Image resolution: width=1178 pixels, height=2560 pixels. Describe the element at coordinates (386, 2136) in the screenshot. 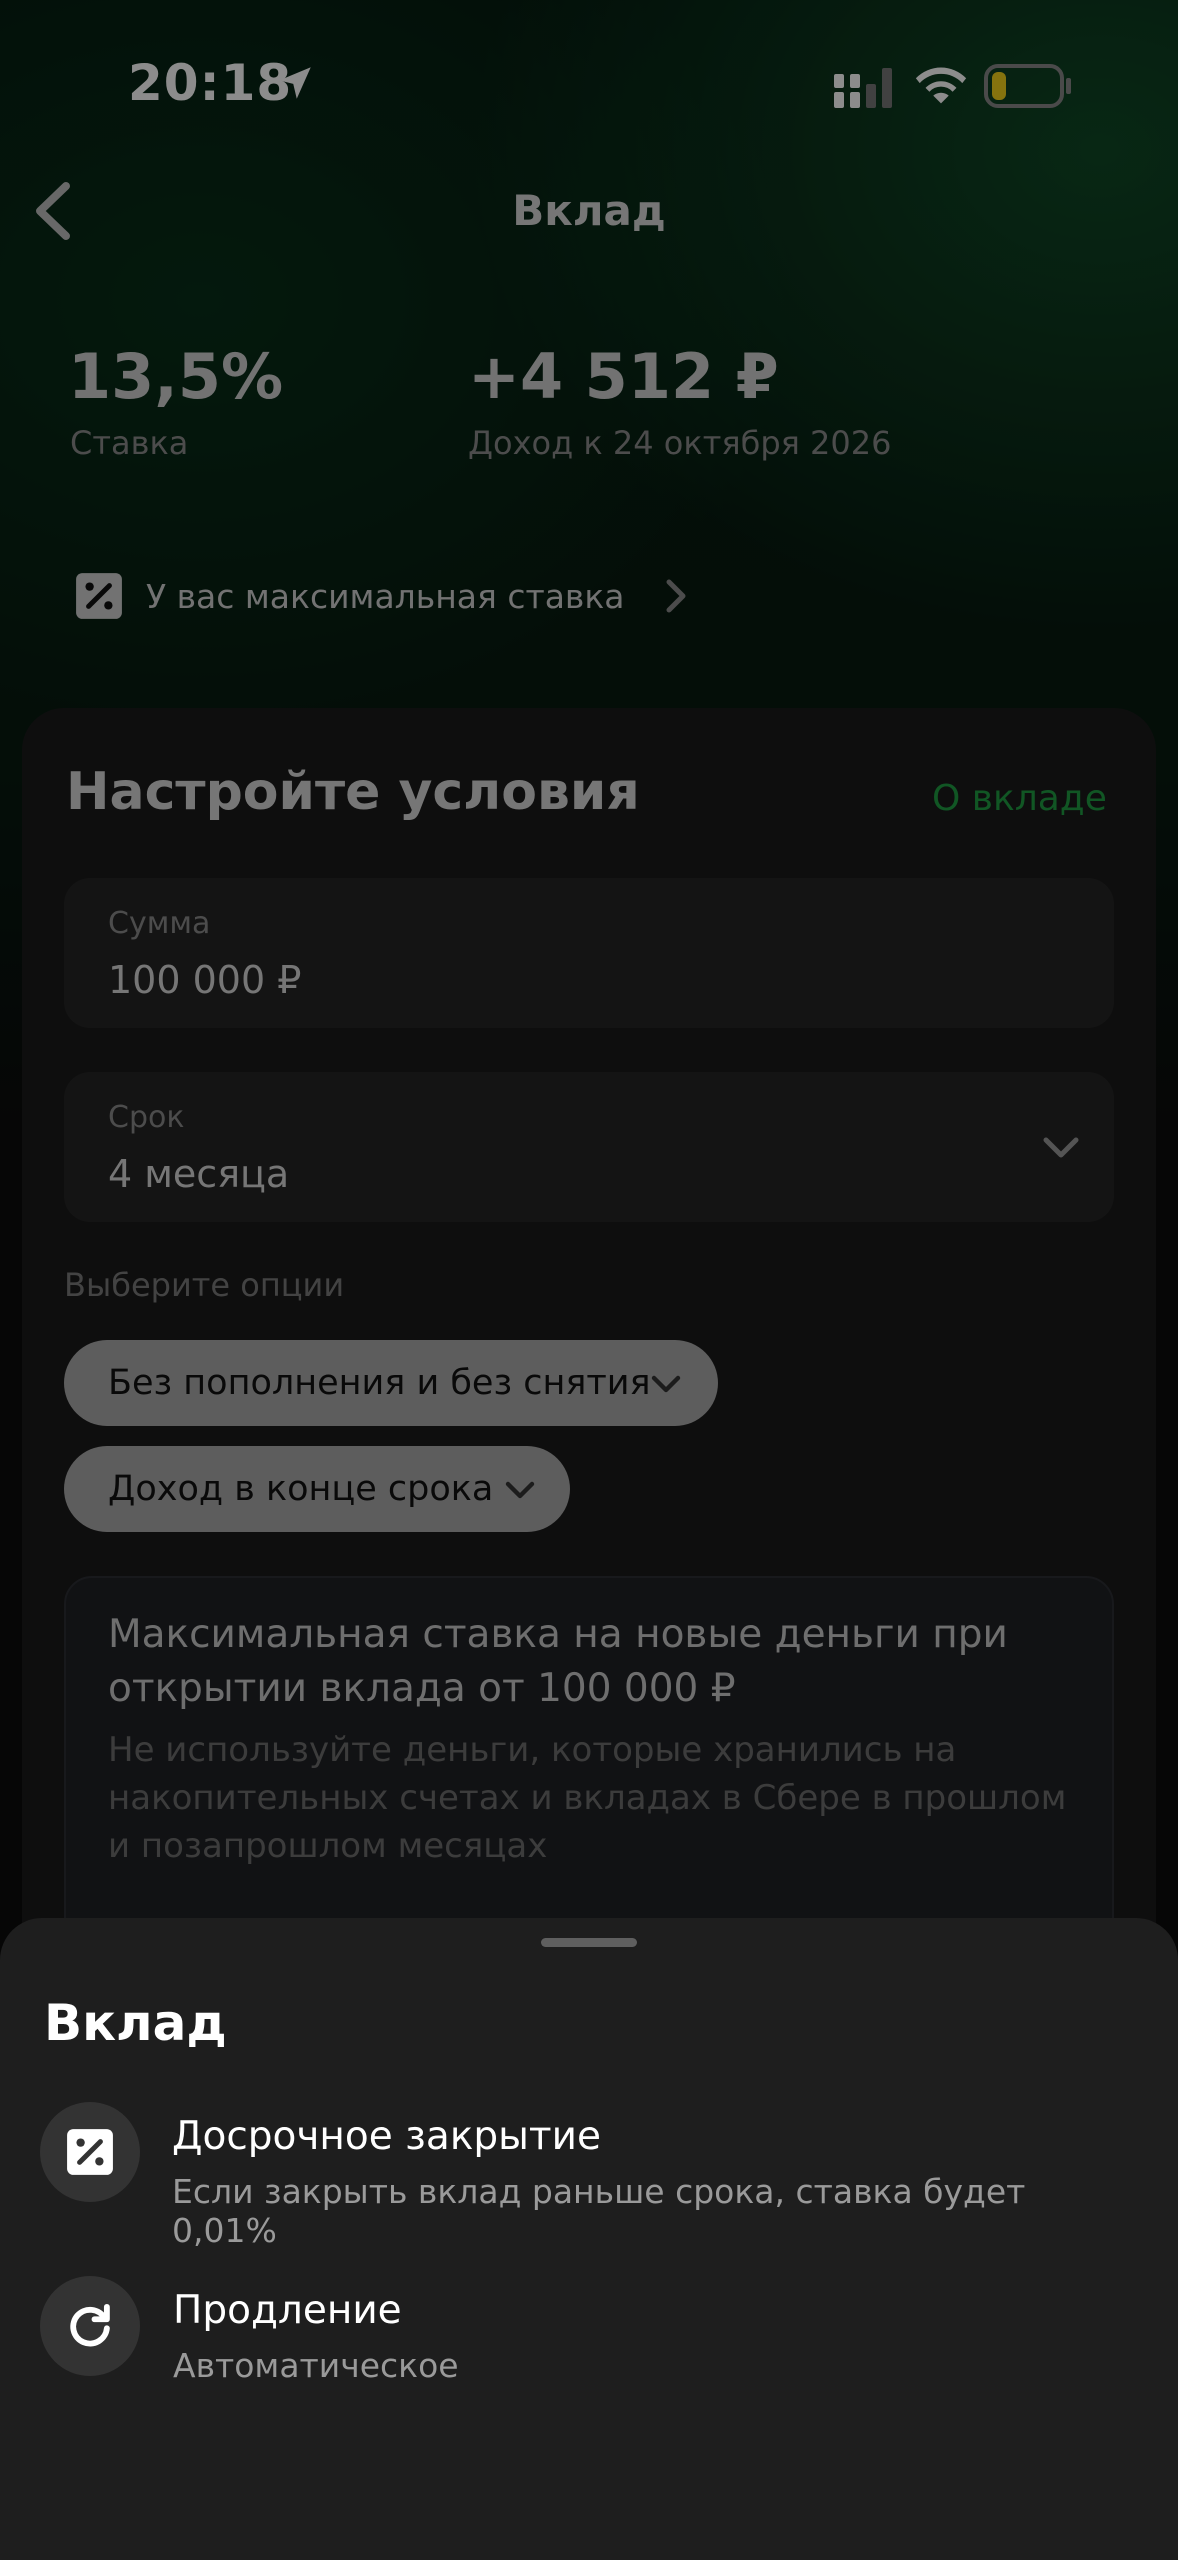

I see `early-closure-title: Досрочное закрытие` at that location.